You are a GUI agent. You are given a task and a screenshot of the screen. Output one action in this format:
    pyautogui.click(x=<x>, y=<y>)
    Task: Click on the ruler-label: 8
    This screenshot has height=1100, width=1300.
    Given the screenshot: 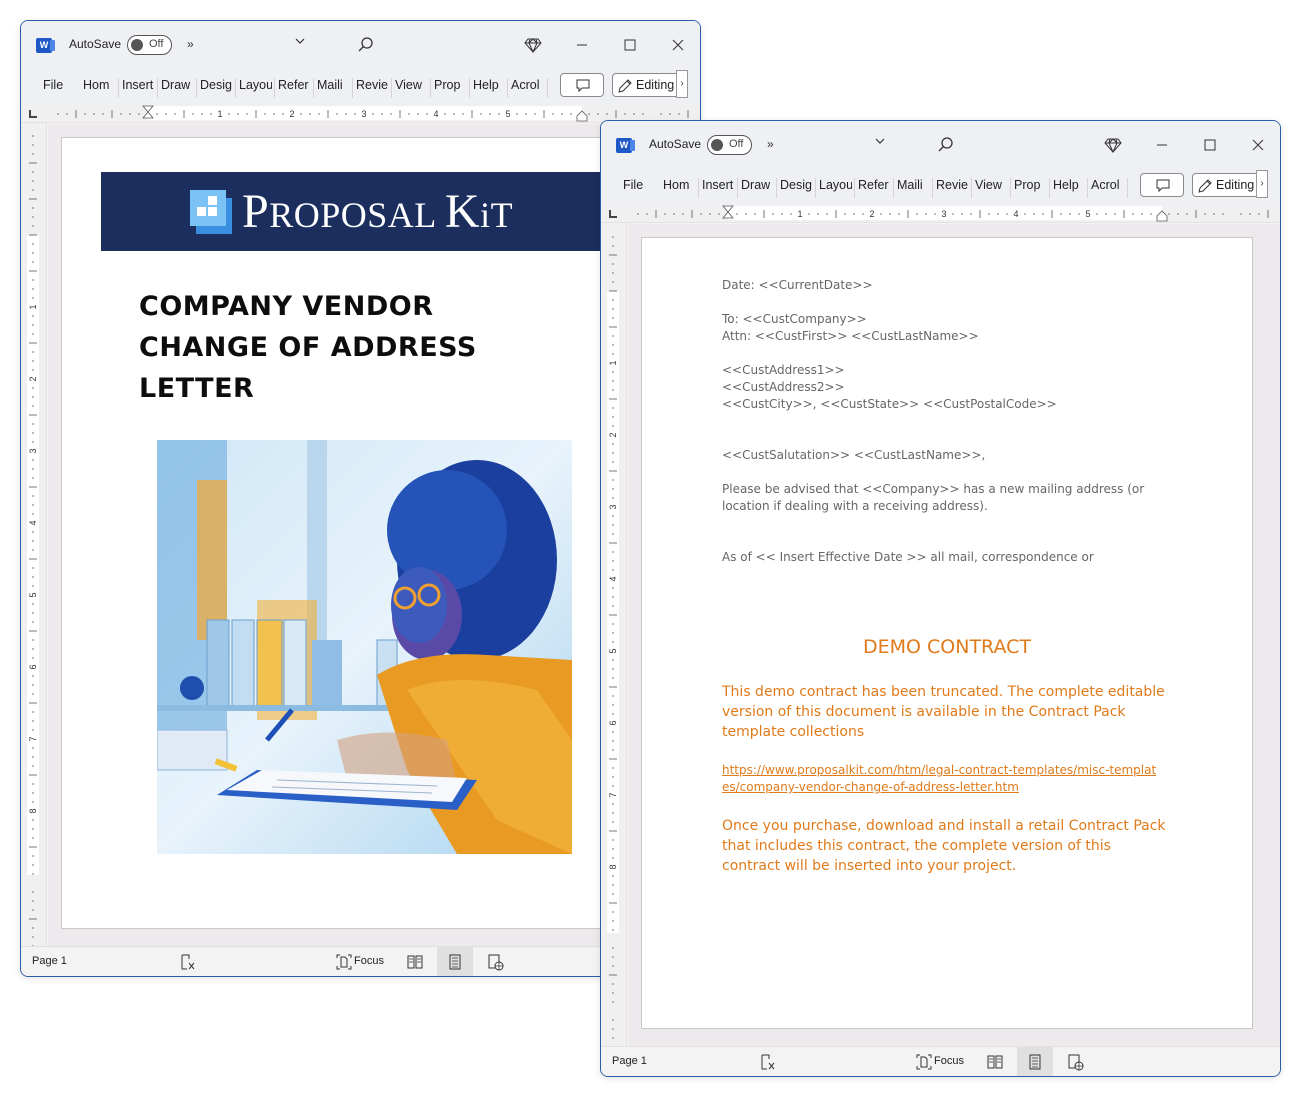 What is the action you would take?
    pyautogui.click(x=613, y=866)
    